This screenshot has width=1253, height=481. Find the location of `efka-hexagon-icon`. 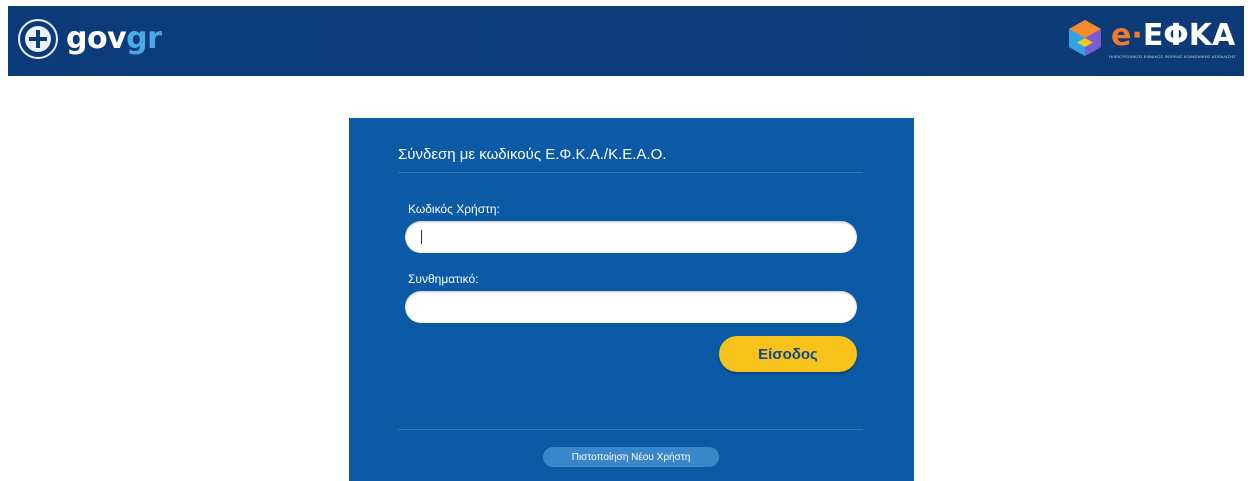

efka-hexagon-icon is located at coordinates (1085, 38).